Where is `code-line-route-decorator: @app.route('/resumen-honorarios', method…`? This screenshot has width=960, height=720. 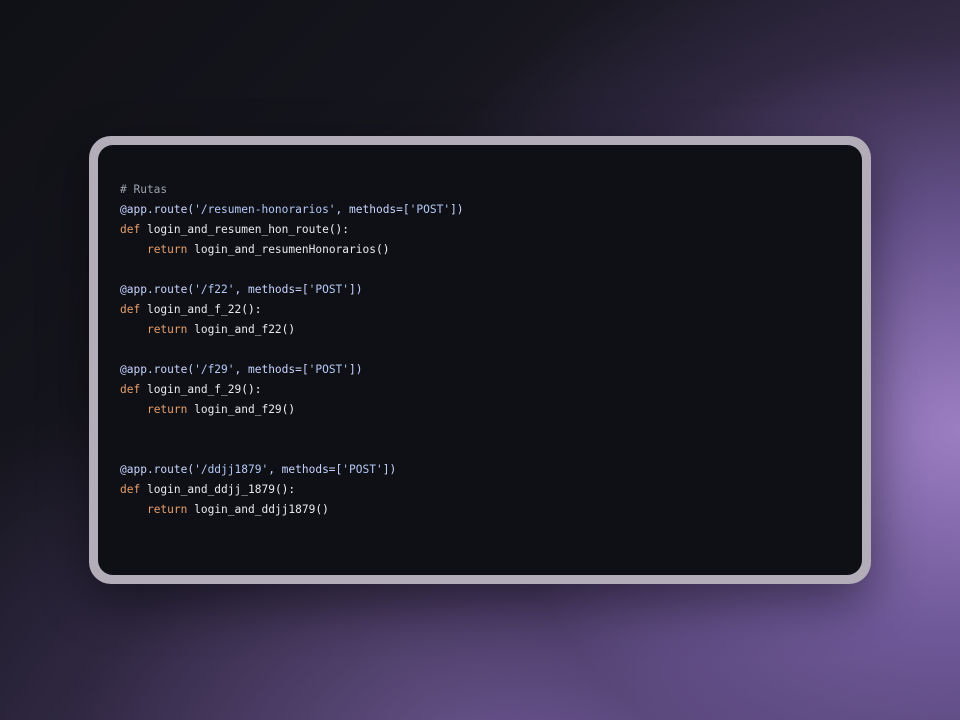 code-line-route-decorator: @app.route('/resumen-honorarios', method… is located at coordinates (491, 210).